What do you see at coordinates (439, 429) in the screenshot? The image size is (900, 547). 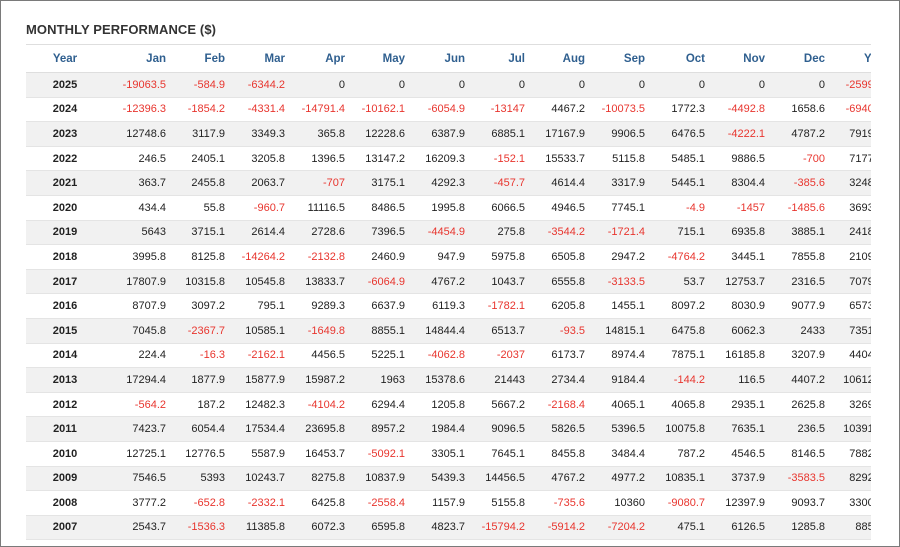 I see `cell-jun: 1984.4` at bounding box center [439, 429].